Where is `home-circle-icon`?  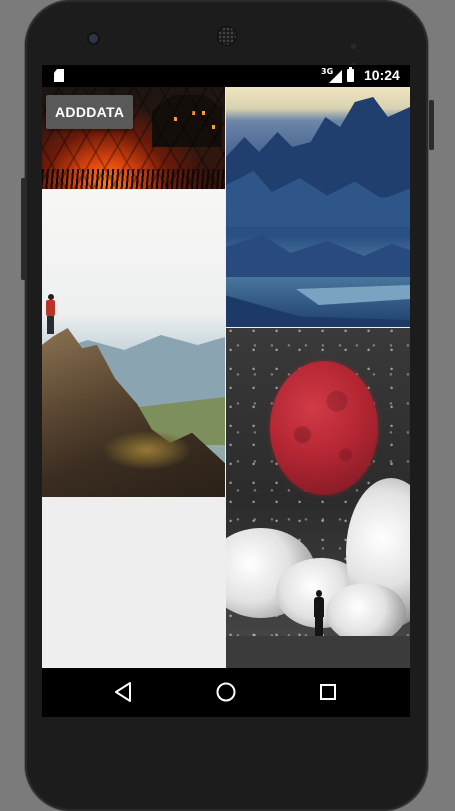 home-circle-icon is located at coordinates (226, 692).